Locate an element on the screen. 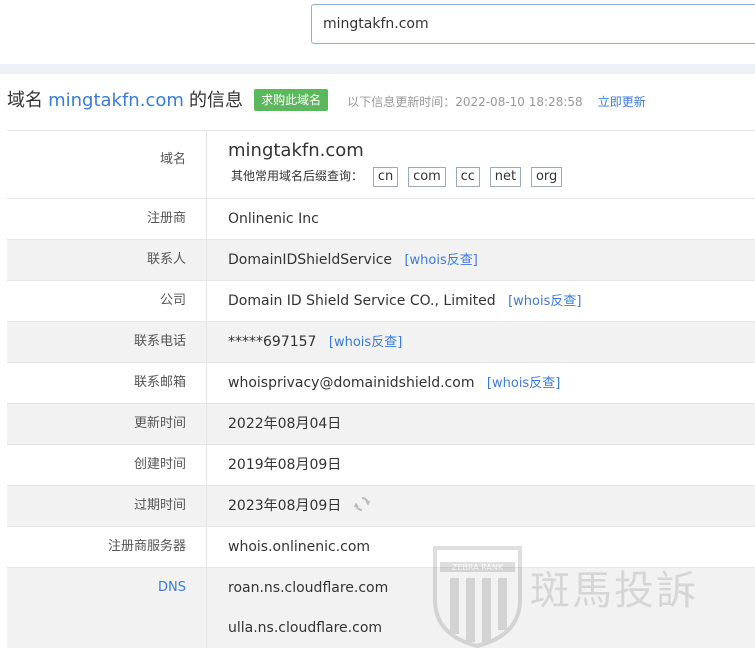 The image size is (755, 648). expires-value: 2023年08月09日 is located at coordinates (285, 506).